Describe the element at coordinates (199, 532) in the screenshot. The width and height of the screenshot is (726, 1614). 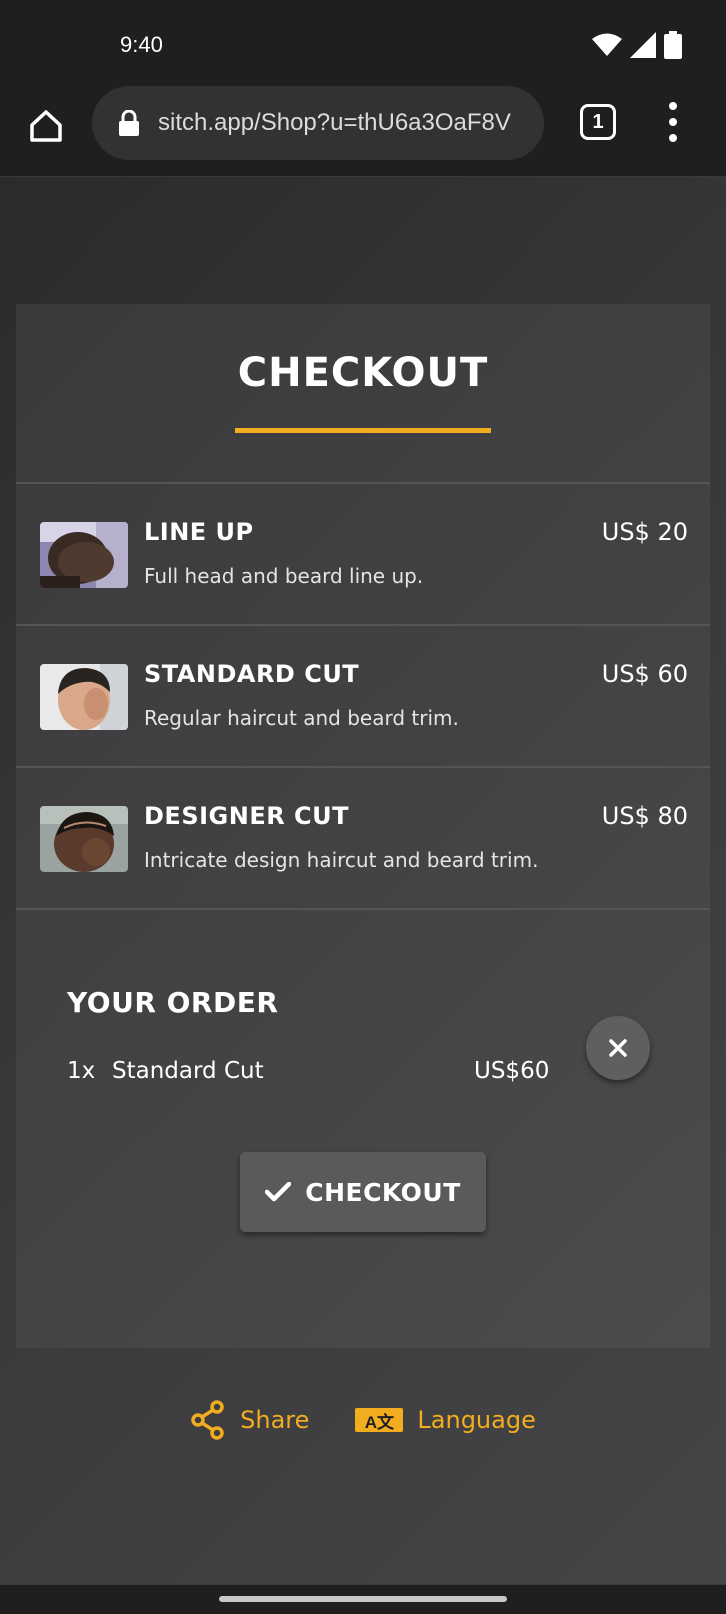
I see `service-name: LINE UP` at that location.